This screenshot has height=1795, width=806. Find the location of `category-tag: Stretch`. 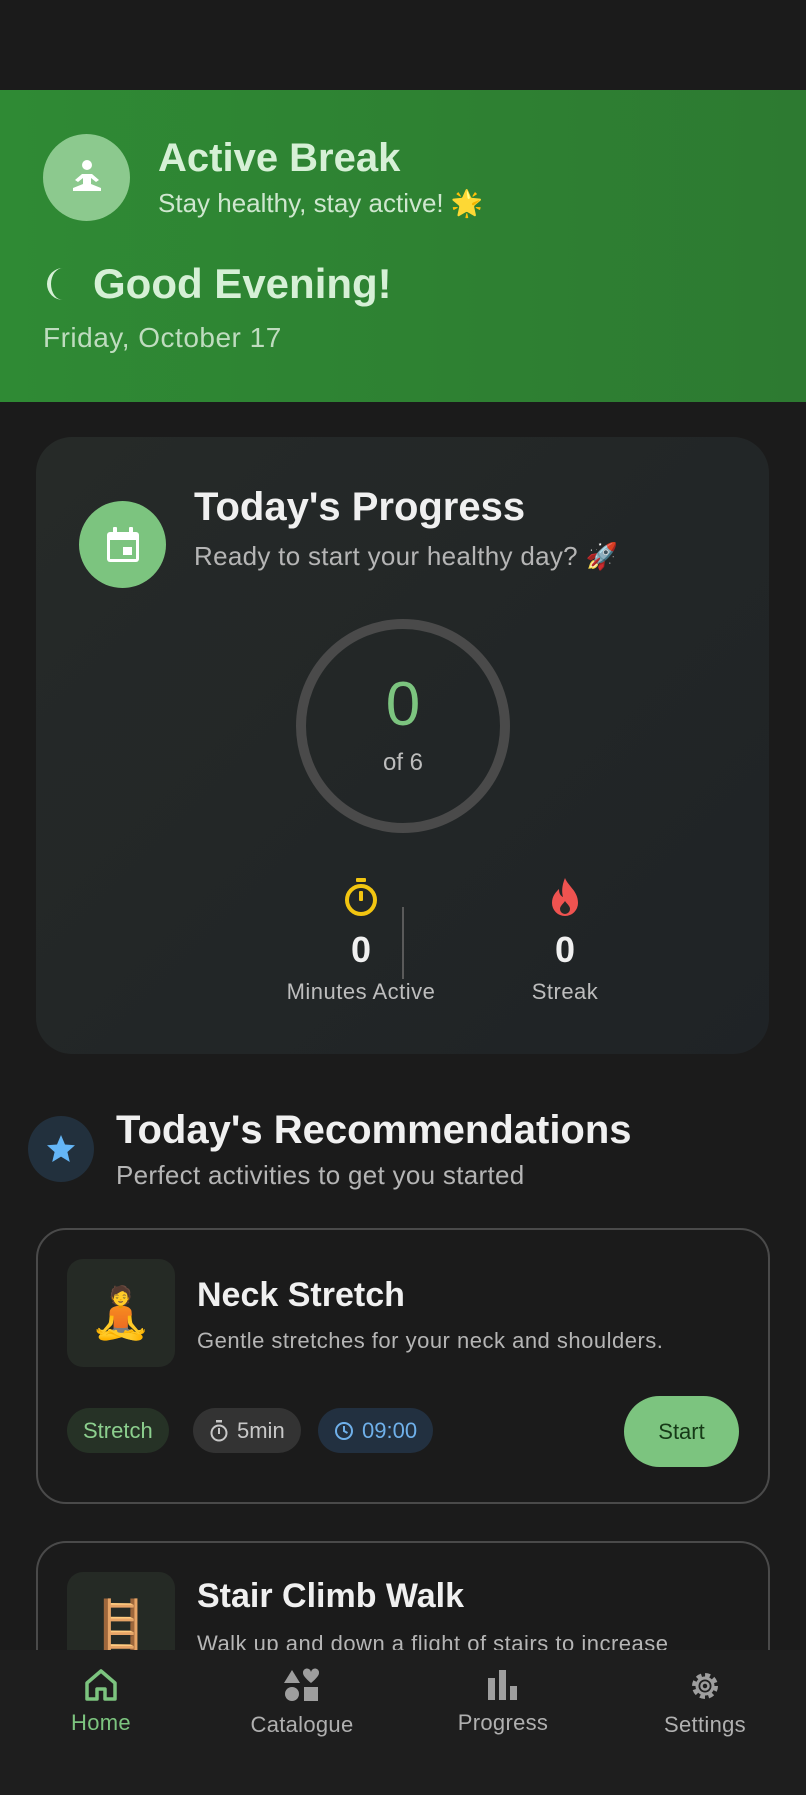

category-tag: Stretch is located at coordinates (118, 1430).